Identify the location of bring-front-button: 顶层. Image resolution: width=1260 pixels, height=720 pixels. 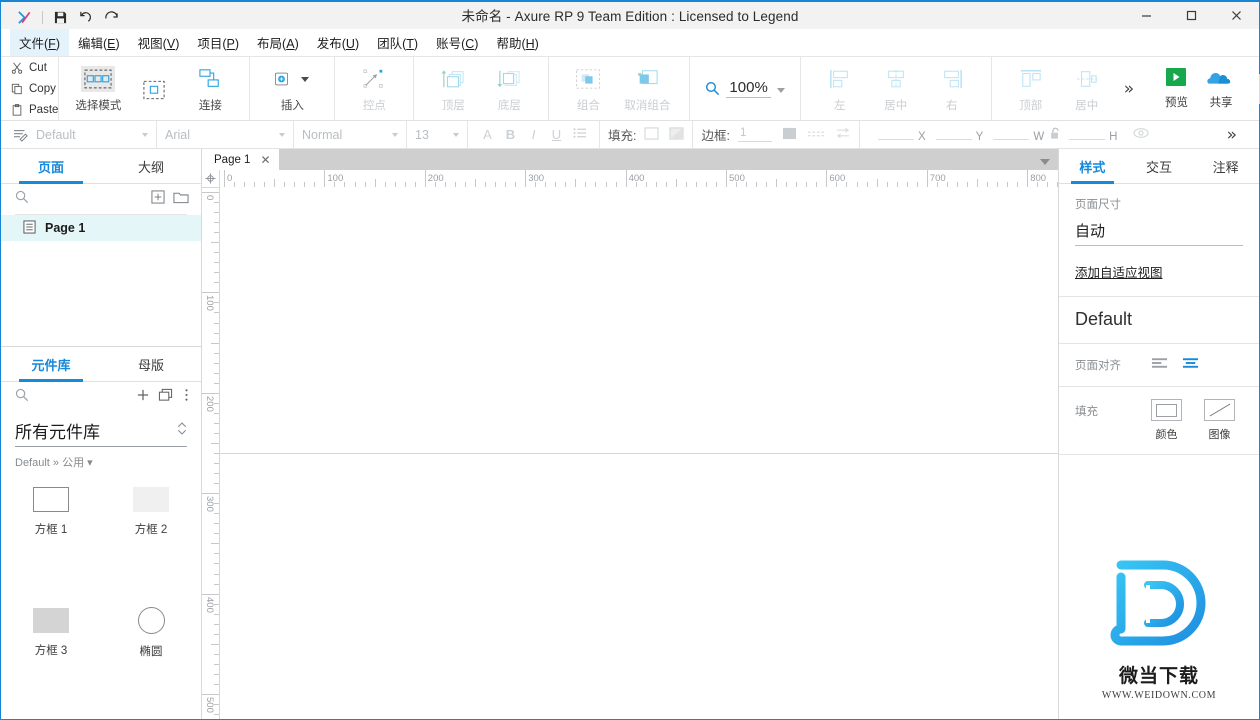
(453, 88).